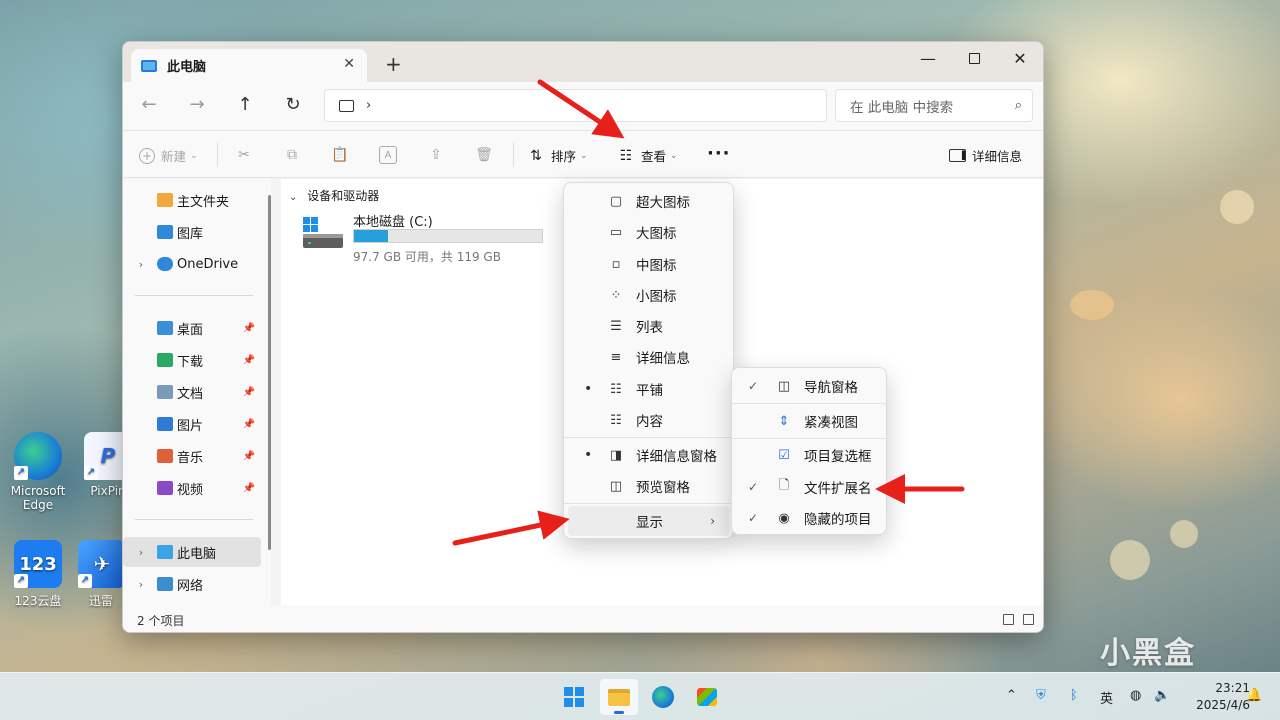  I want to click on search-icon: ⌕, so click(1018, 105).